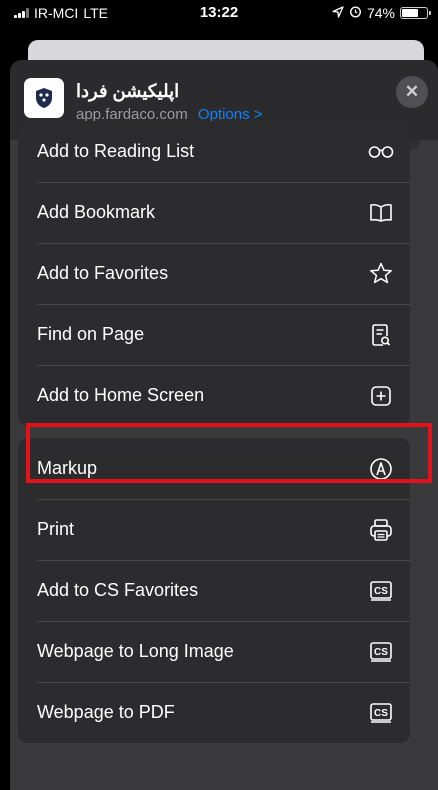 Image resolution: width=438 pixels, height=790 pixels. I want to click on menu-item-webpage-to-long-image: Webpage to Long Image CS, so click(214, 651).